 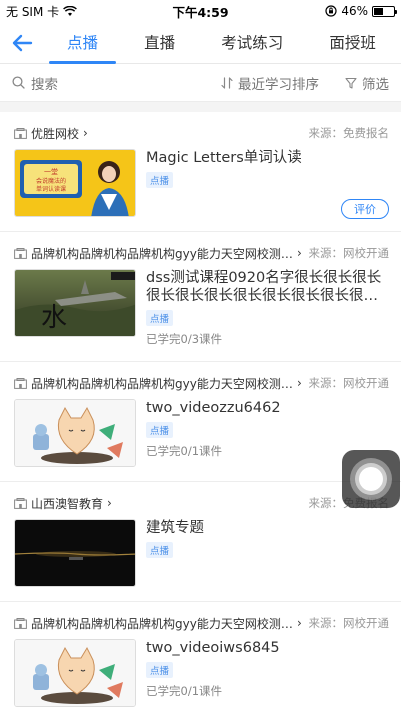 What do you see at coordinates (331, 11) in the screenshot?
I see `rotation-lock-icon` at bounding box center [331, 11].